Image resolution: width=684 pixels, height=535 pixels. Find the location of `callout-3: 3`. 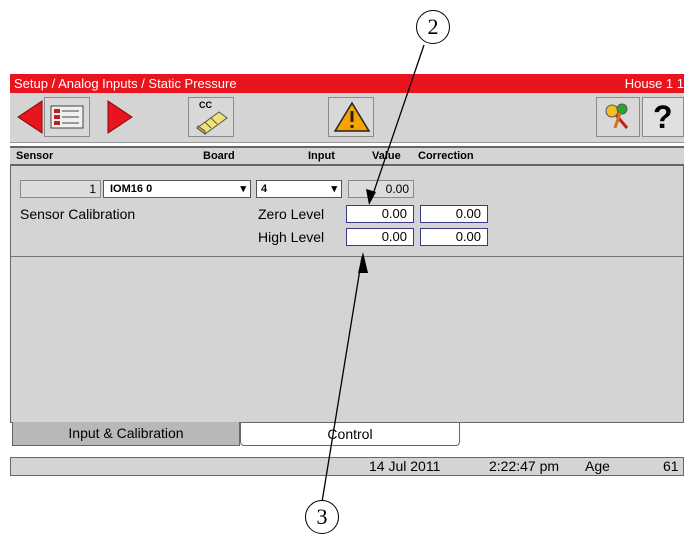

callout-3: 3 is located at coordinates (322, 517).